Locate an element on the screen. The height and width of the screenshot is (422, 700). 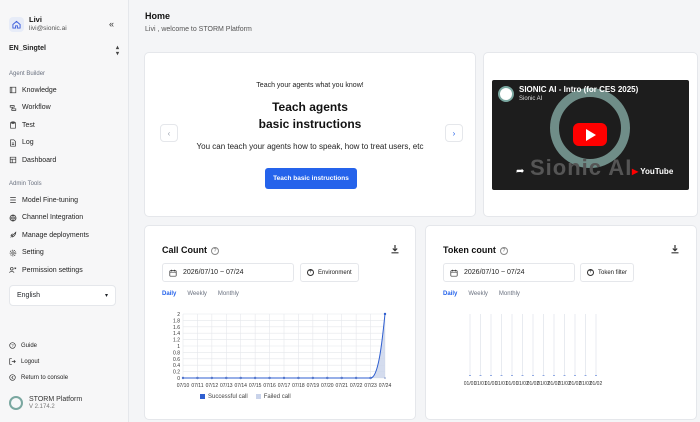
sidebar-item-label: Model Fine-tuning is located at coordinates (50, 200).